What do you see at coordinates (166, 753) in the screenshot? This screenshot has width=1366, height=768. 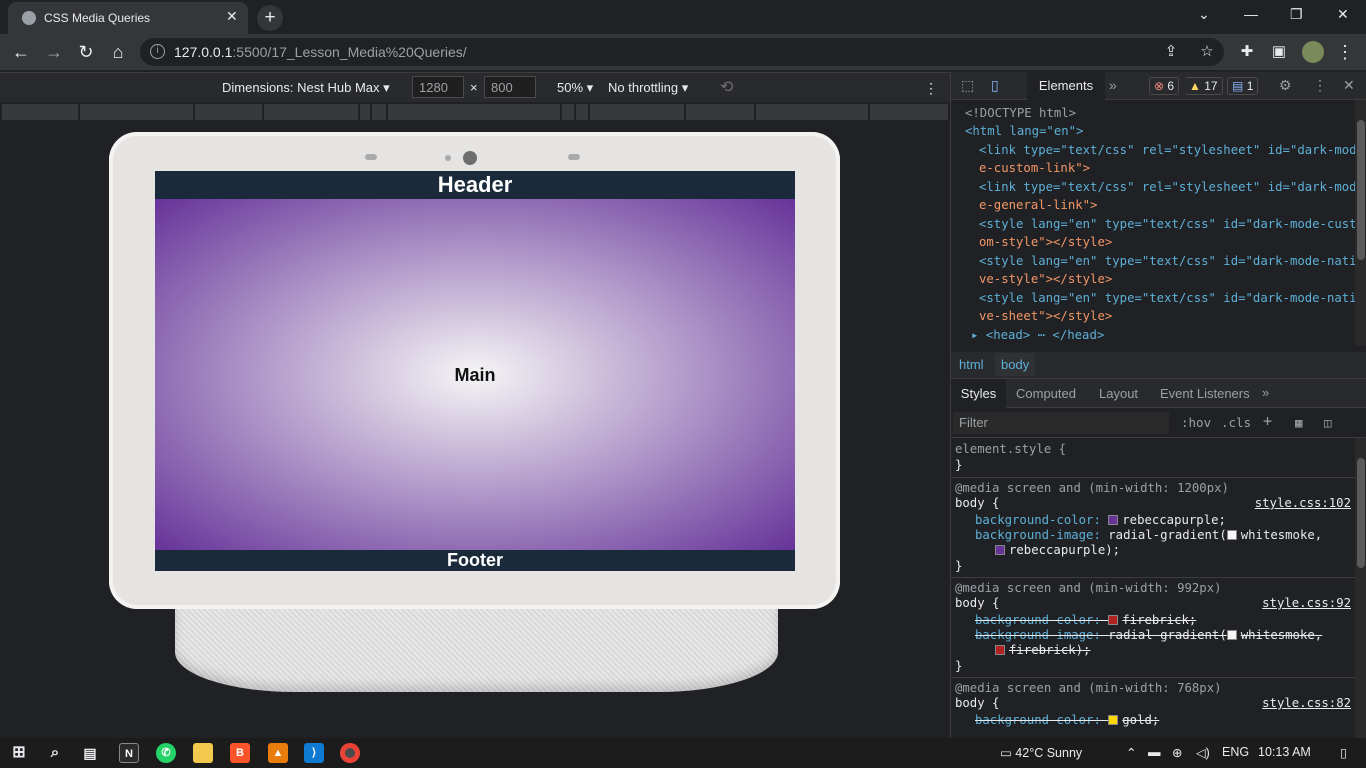 I see `whatsapp-icon: ✆` at bounding box center [166, 753].